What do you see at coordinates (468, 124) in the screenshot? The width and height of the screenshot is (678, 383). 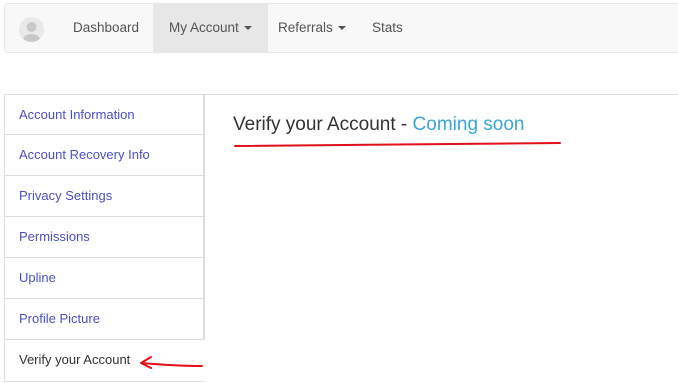 I see `coming-soon-label: Coming soon` at bounding box center [468, 124].